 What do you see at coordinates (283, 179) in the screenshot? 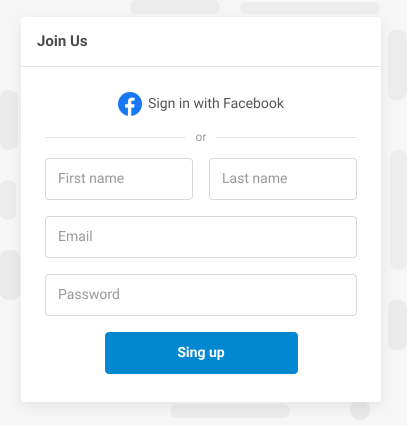
I see `input-field: Last name` at bounding box center [283, 179].